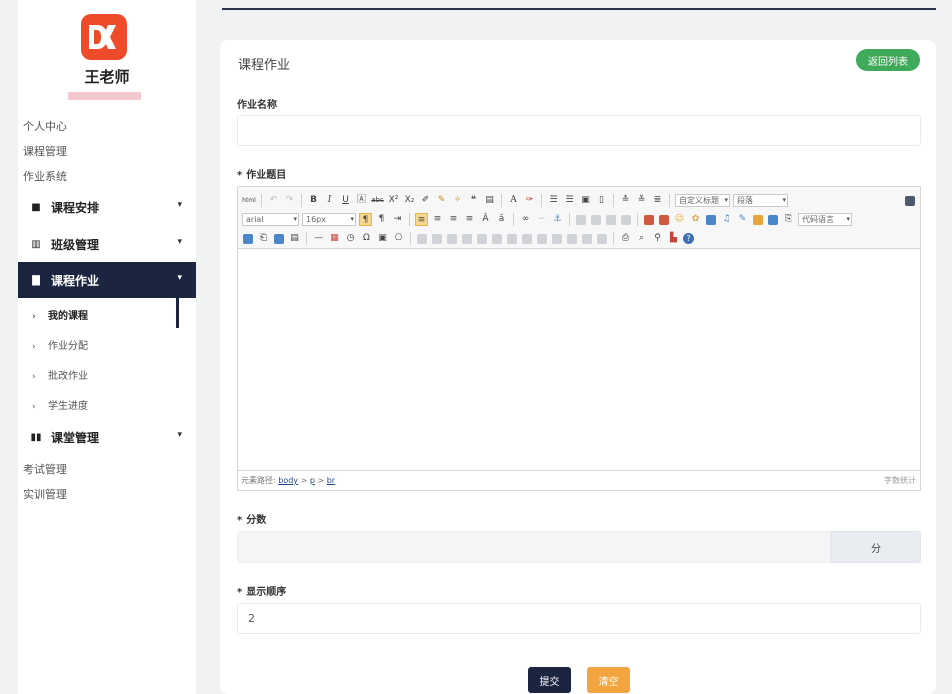  I want to click on html-source-button: html, so click(249, 200).